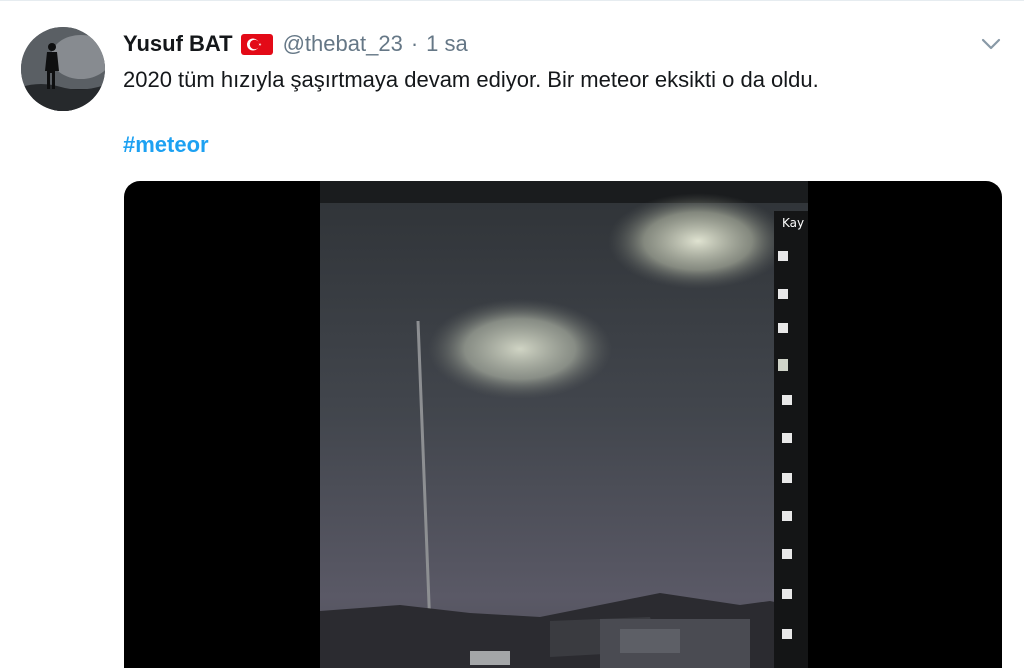 This screenshot has width=1024, height=668. What do you see at coordinates (166, 145) in the screenshot?
I see `hashtag-link: #meteor` at bounding box center [166, 145].